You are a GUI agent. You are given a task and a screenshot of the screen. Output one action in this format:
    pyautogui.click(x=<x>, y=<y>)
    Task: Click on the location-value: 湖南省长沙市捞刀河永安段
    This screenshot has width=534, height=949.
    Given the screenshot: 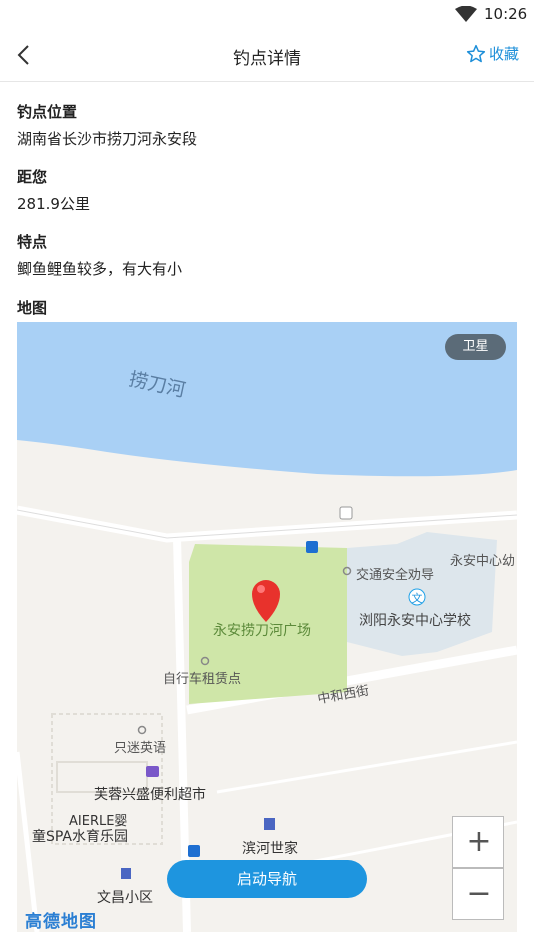 What is the action you would take?
    pyautogui.click(x=107, y=139)
    